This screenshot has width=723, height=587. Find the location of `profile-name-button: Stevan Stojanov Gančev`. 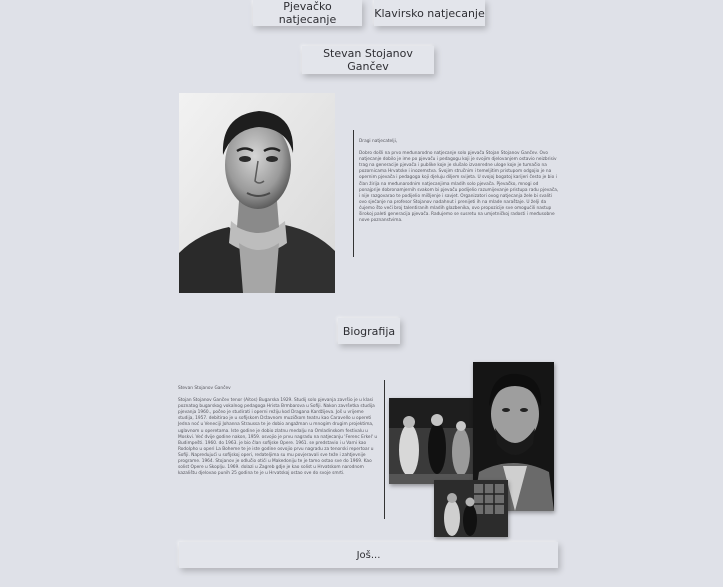

profile-name-button: Stevan Stojanov Gančev is located at coordinates (368, 60).